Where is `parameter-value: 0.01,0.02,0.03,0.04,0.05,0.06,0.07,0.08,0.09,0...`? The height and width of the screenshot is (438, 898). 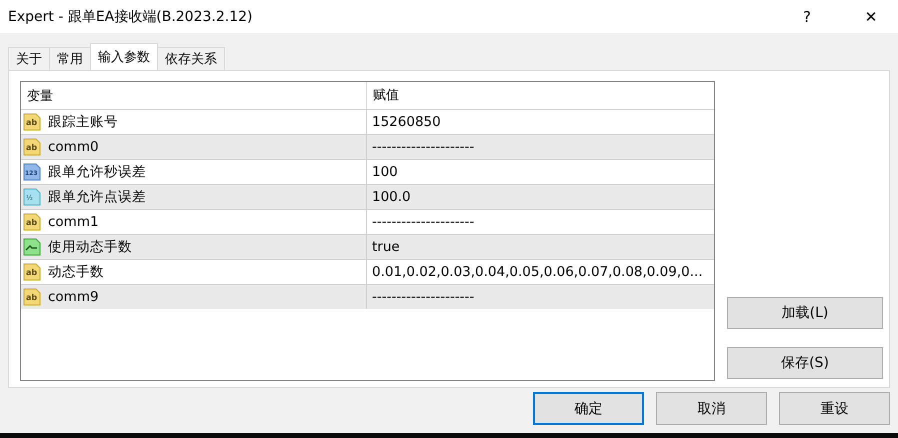 parameter-value: 0.01,0.02,0.03,0.04,0.05,0.06,0.07,0.08,0.09,0... is located at coordinates (537, 272).